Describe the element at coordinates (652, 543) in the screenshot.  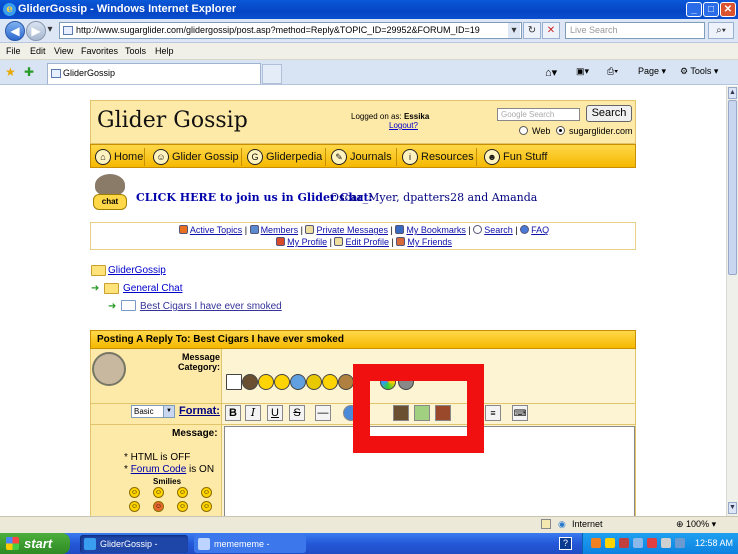
I see `tray-security-icon` at that location.